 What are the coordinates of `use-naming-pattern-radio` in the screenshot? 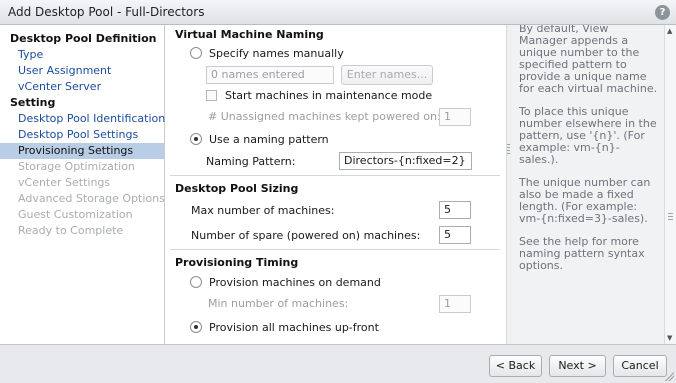 It's located at (196, 139).